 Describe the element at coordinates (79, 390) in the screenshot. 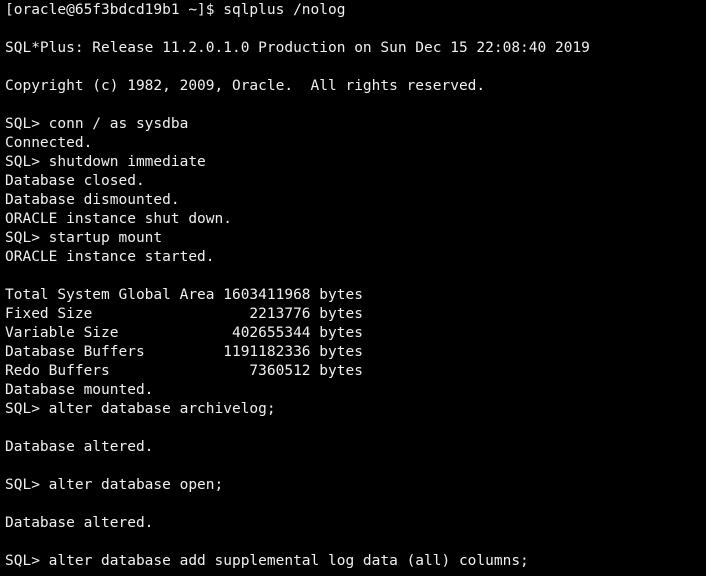

I see `terminal-line: Database mounted.` at that location.